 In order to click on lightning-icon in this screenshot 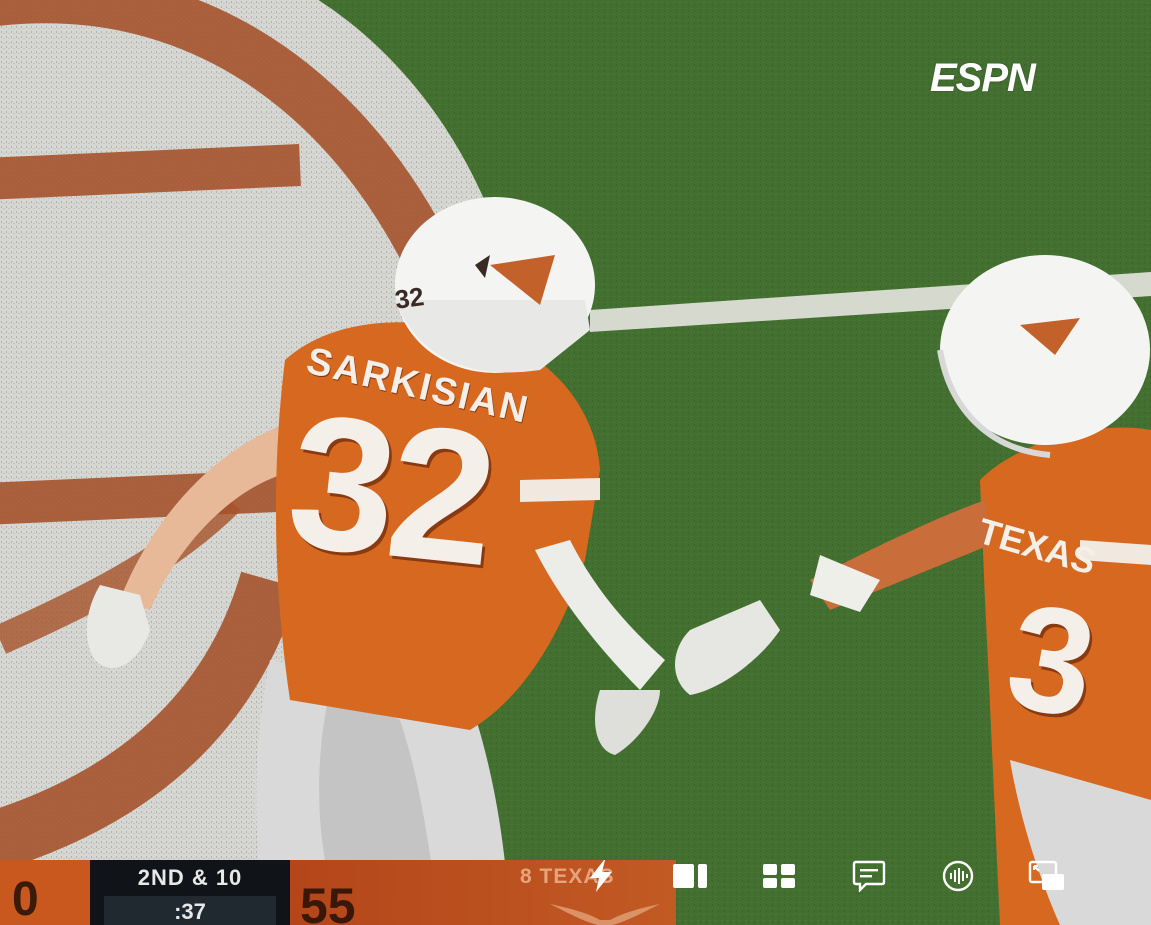, I will do `click(601, 876)`.